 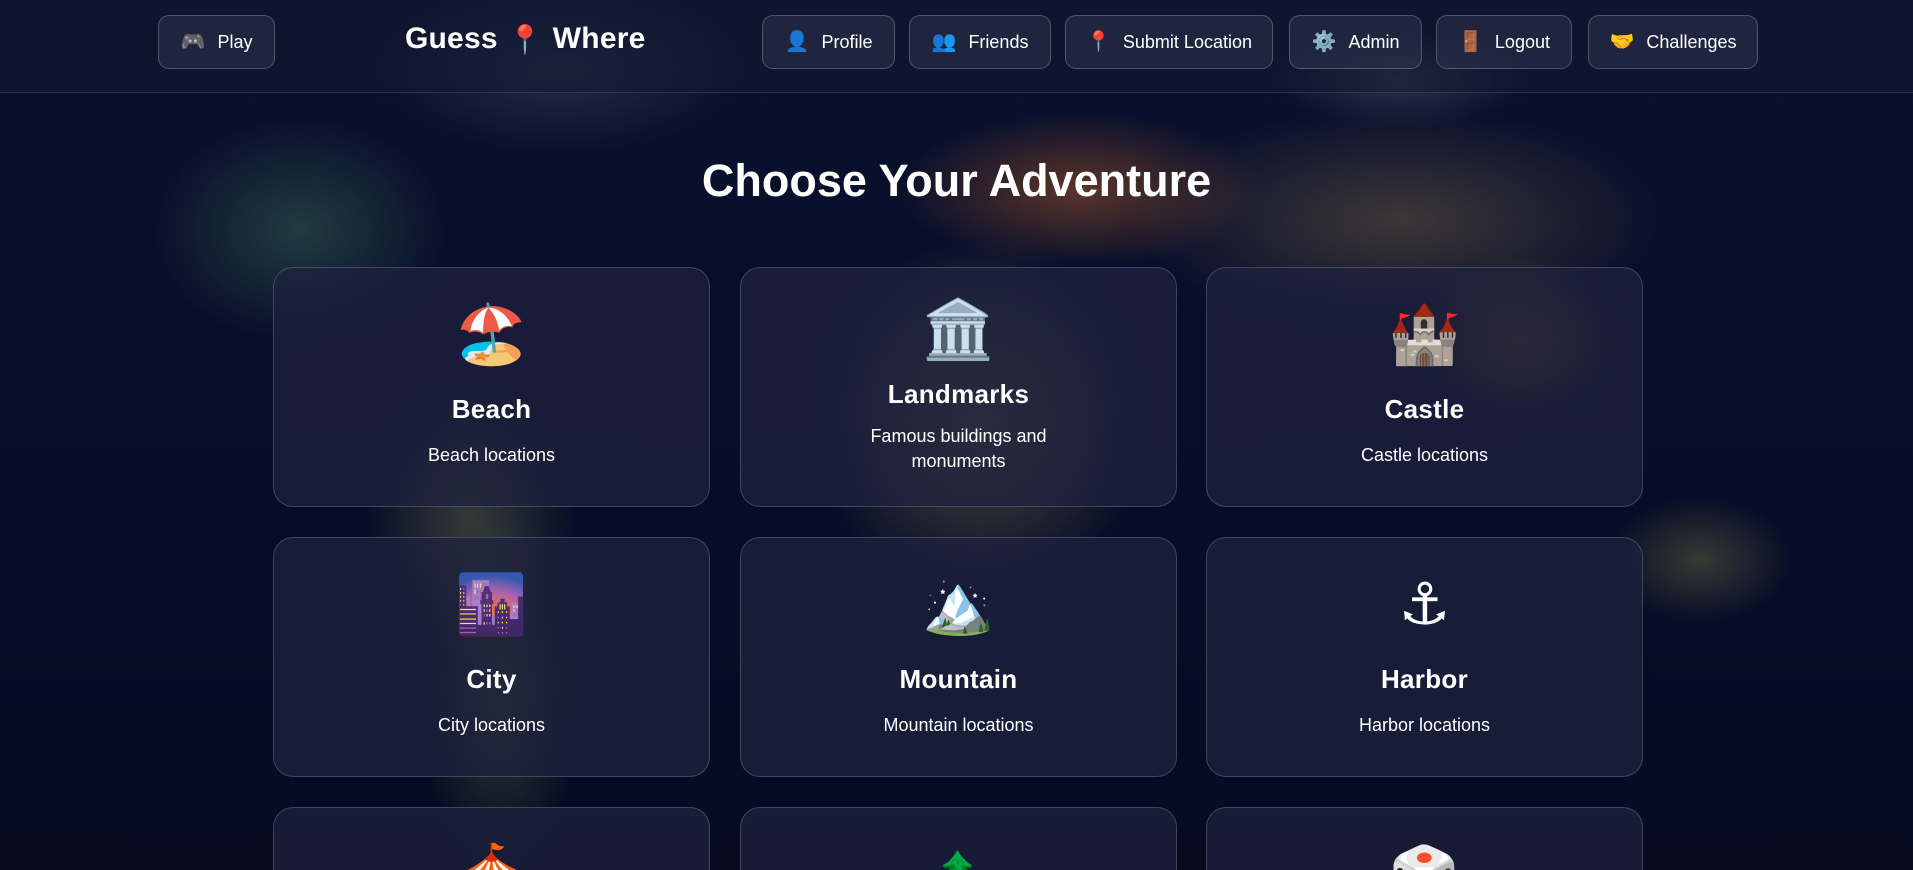 What do you see at coordinates (958, 657) in the screenshot?
I see `category-card-mountain: 🏔️ Mountain Mountain locations` at bounding box center [958, 657].